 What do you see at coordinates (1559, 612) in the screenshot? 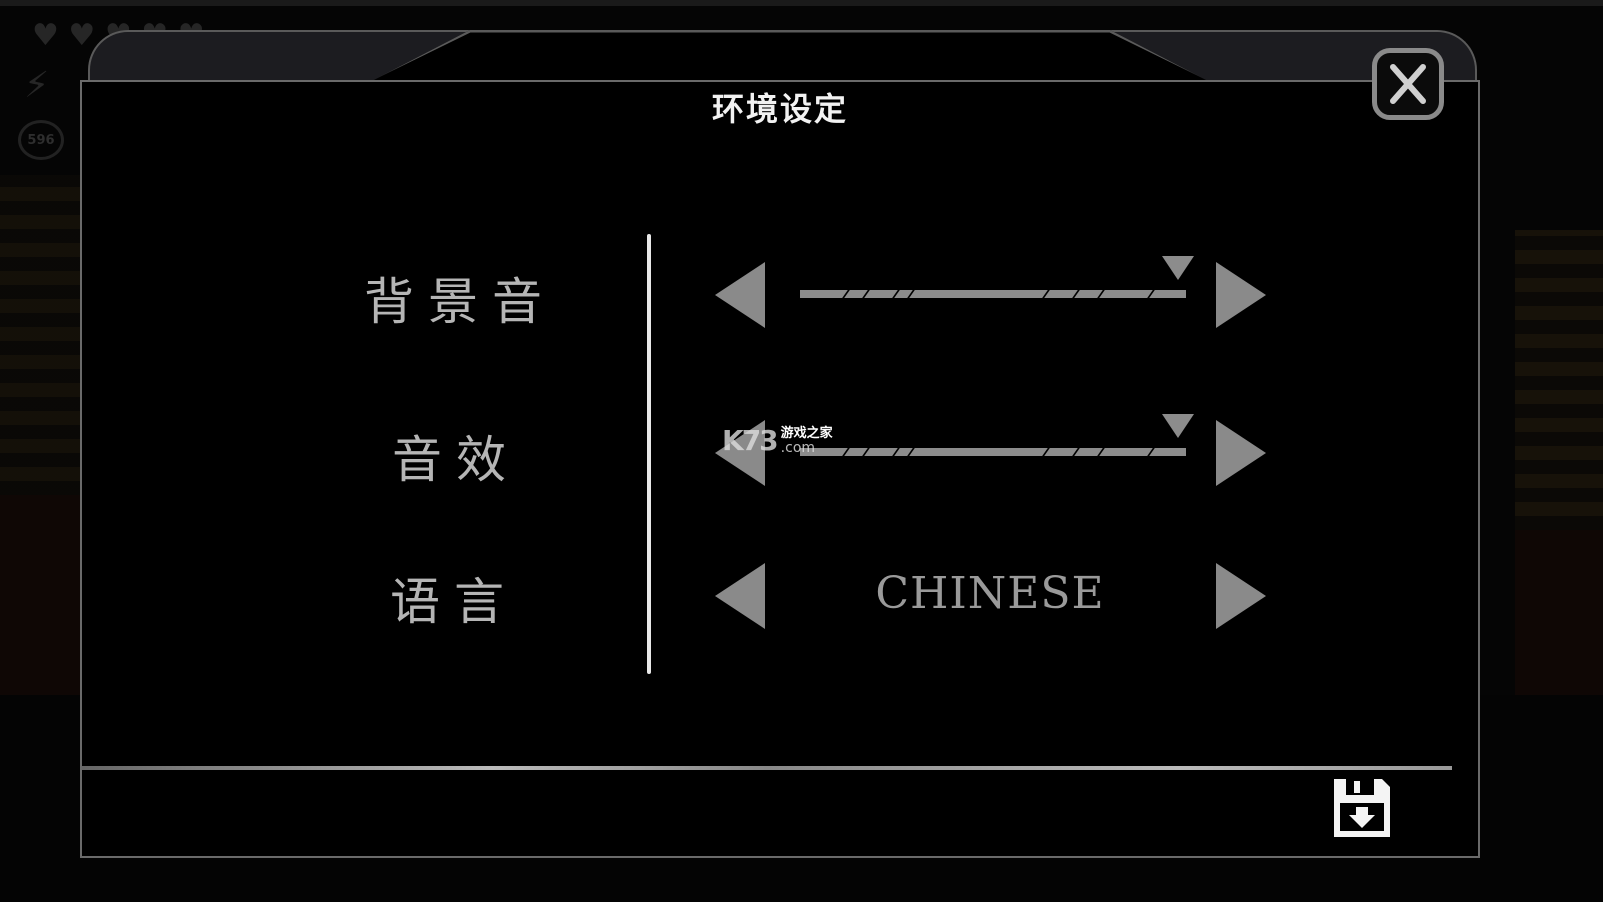
I see `background-floor-right` at bounding box center [1559, 612].